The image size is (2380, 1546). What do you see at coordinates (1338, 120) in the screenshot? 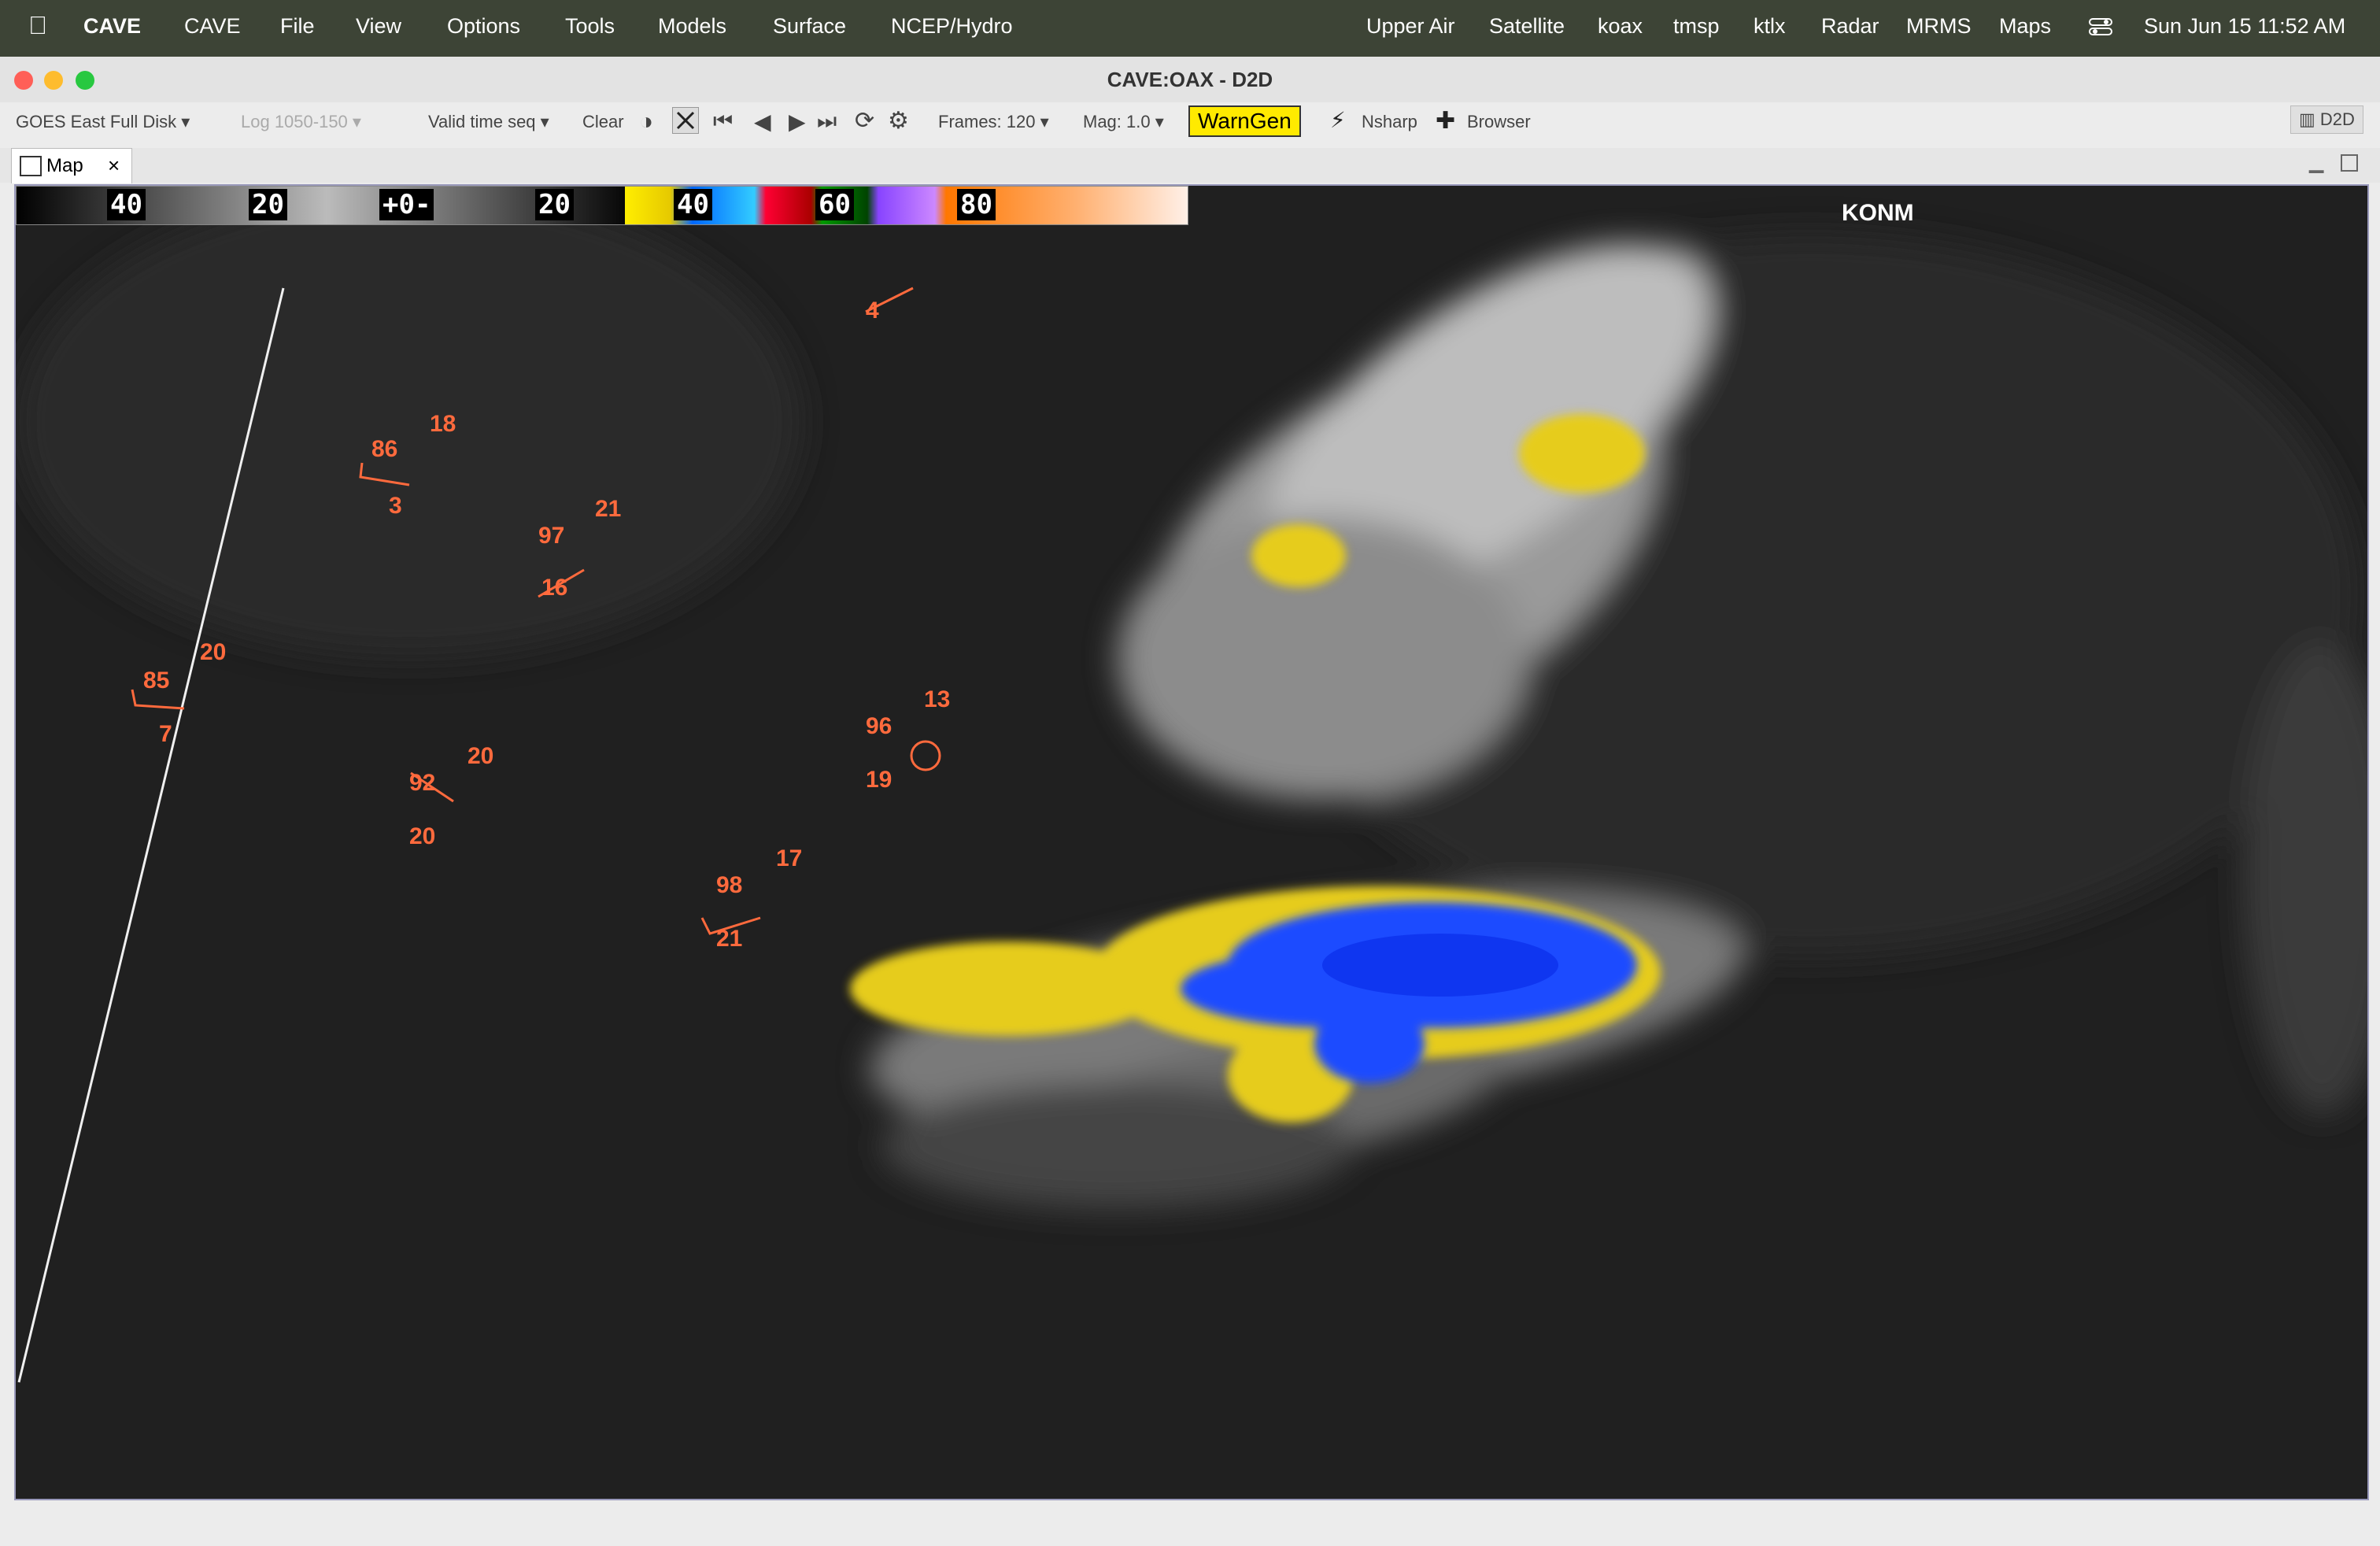
I see `nsharp-icon: ⚡` at bounding box center [1338, 120].